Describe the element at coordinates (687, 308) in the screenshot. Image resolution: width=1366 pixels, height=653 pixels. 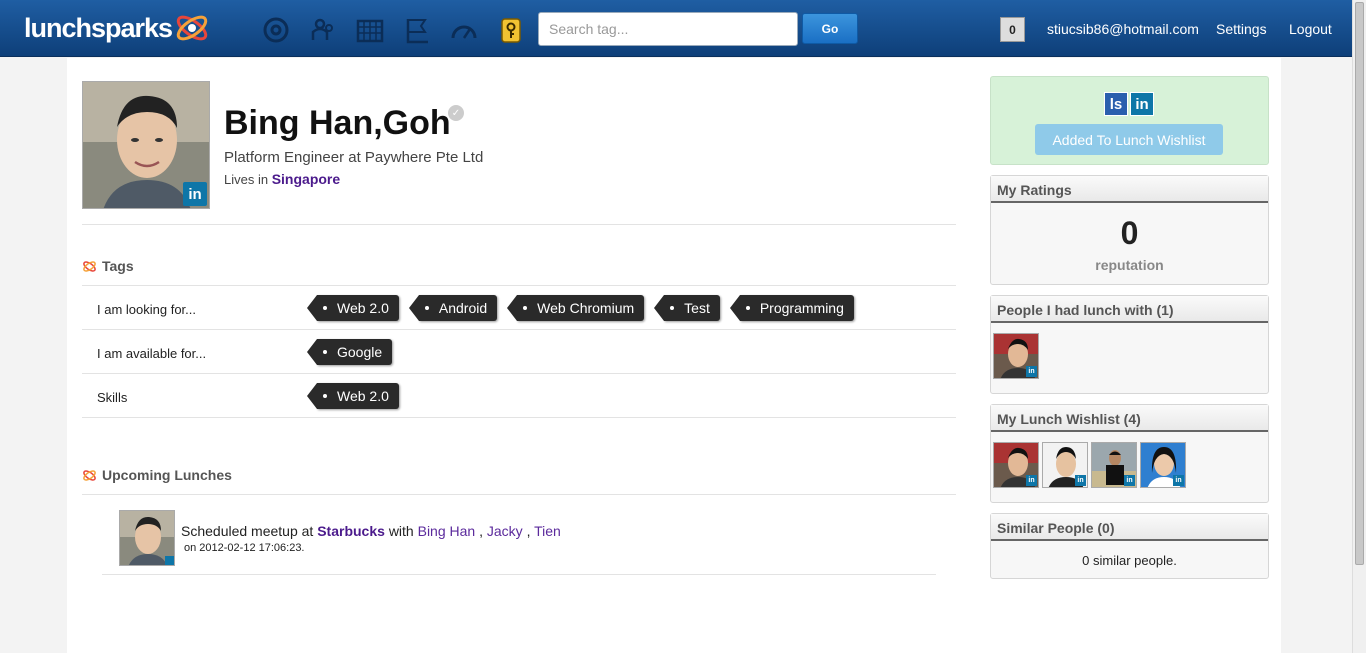
I see `tag-chip: Test` at that location.